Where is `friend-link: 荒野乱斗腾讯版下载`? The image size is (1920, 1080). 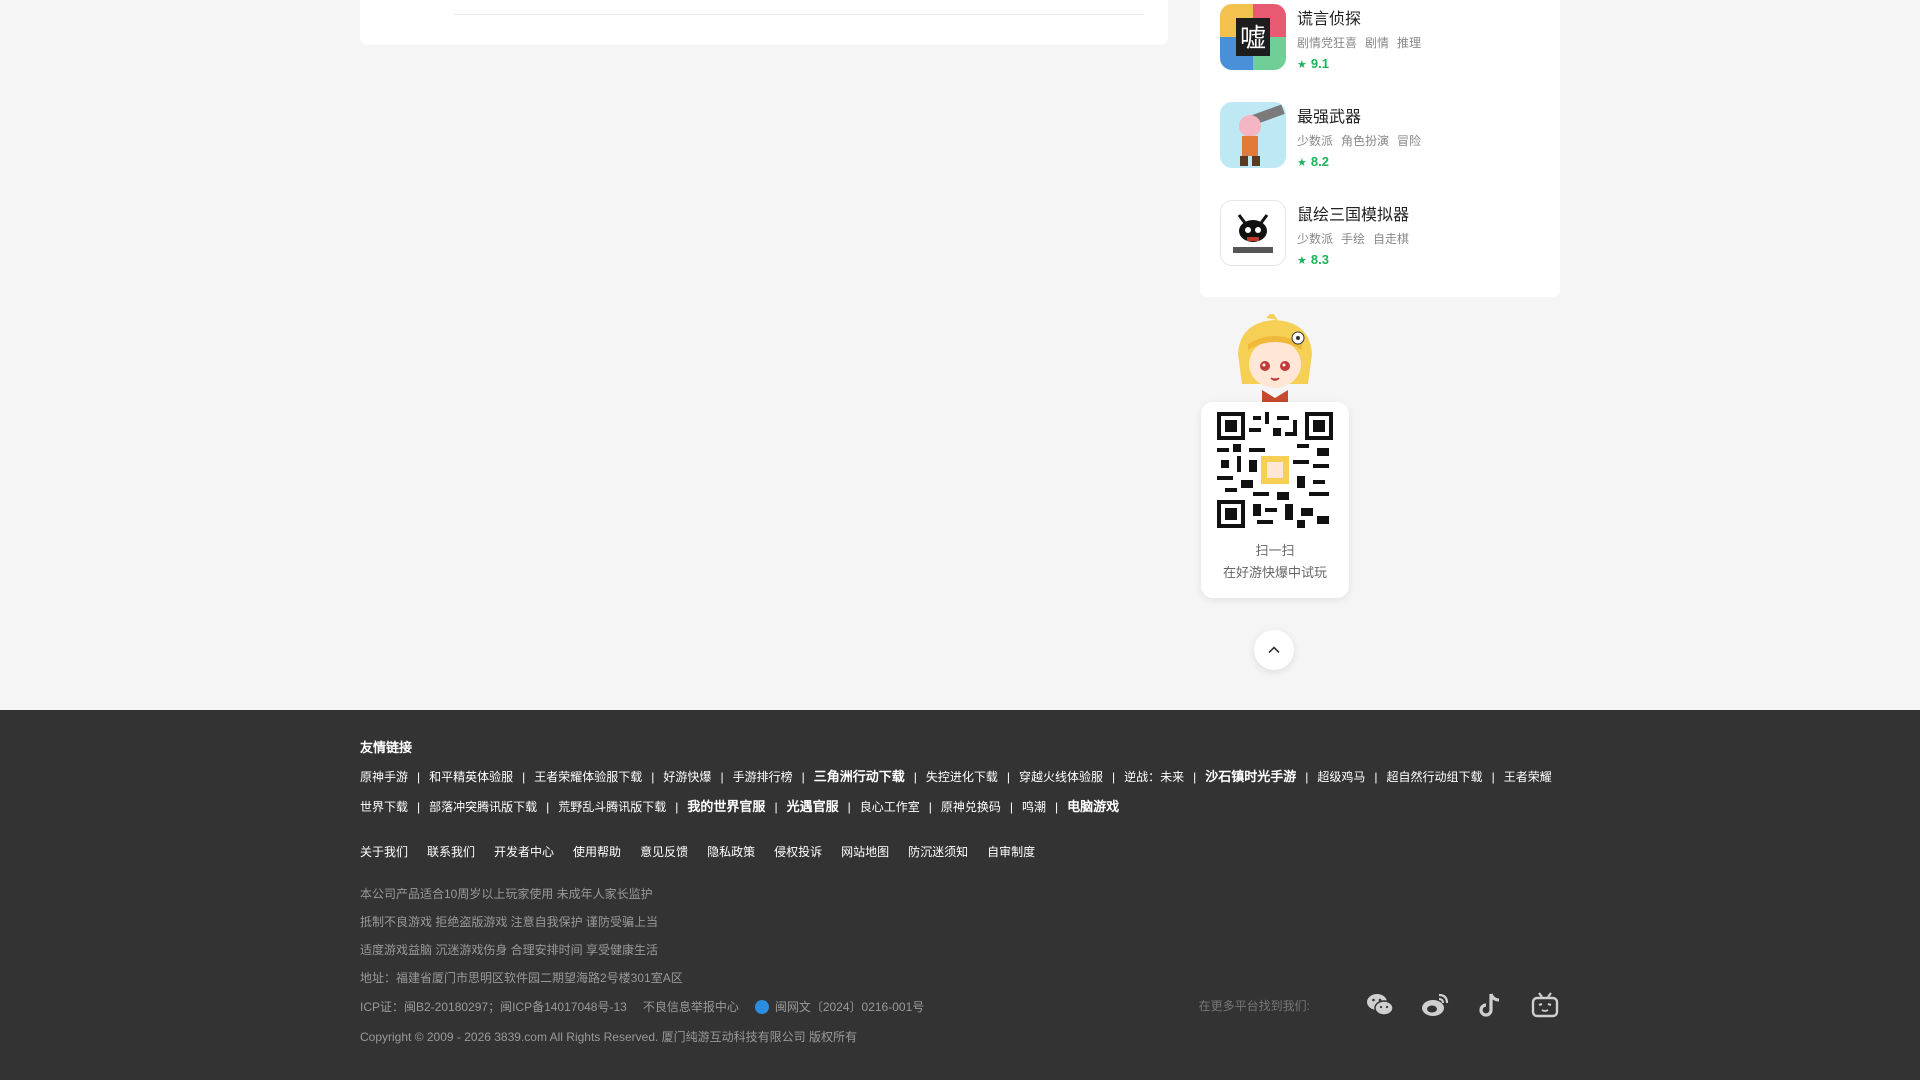
friend-link: 荒野乱斗腾讯版下载 is located at coordinates (612, 807).